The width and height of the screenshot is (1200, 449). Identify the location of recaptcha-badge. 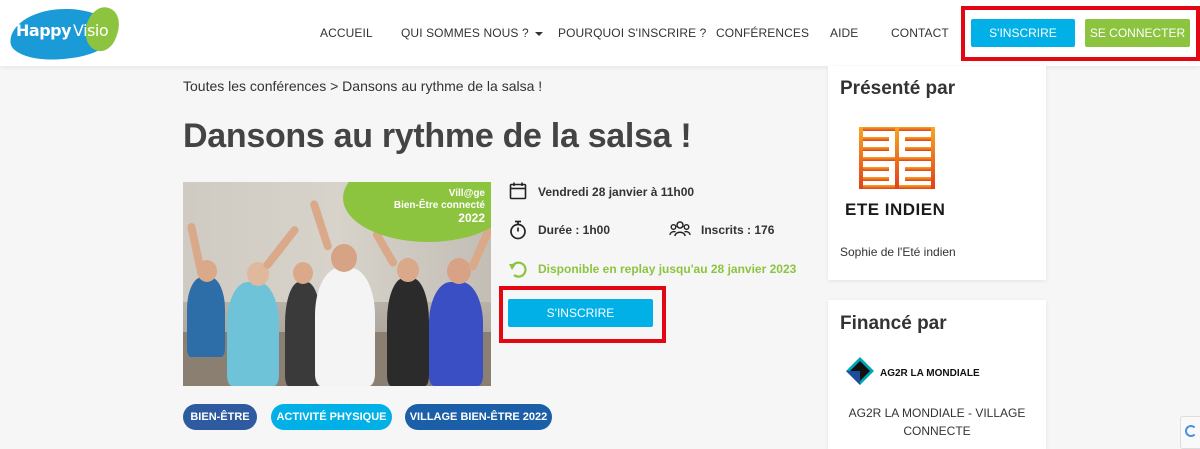
(1190, 432).